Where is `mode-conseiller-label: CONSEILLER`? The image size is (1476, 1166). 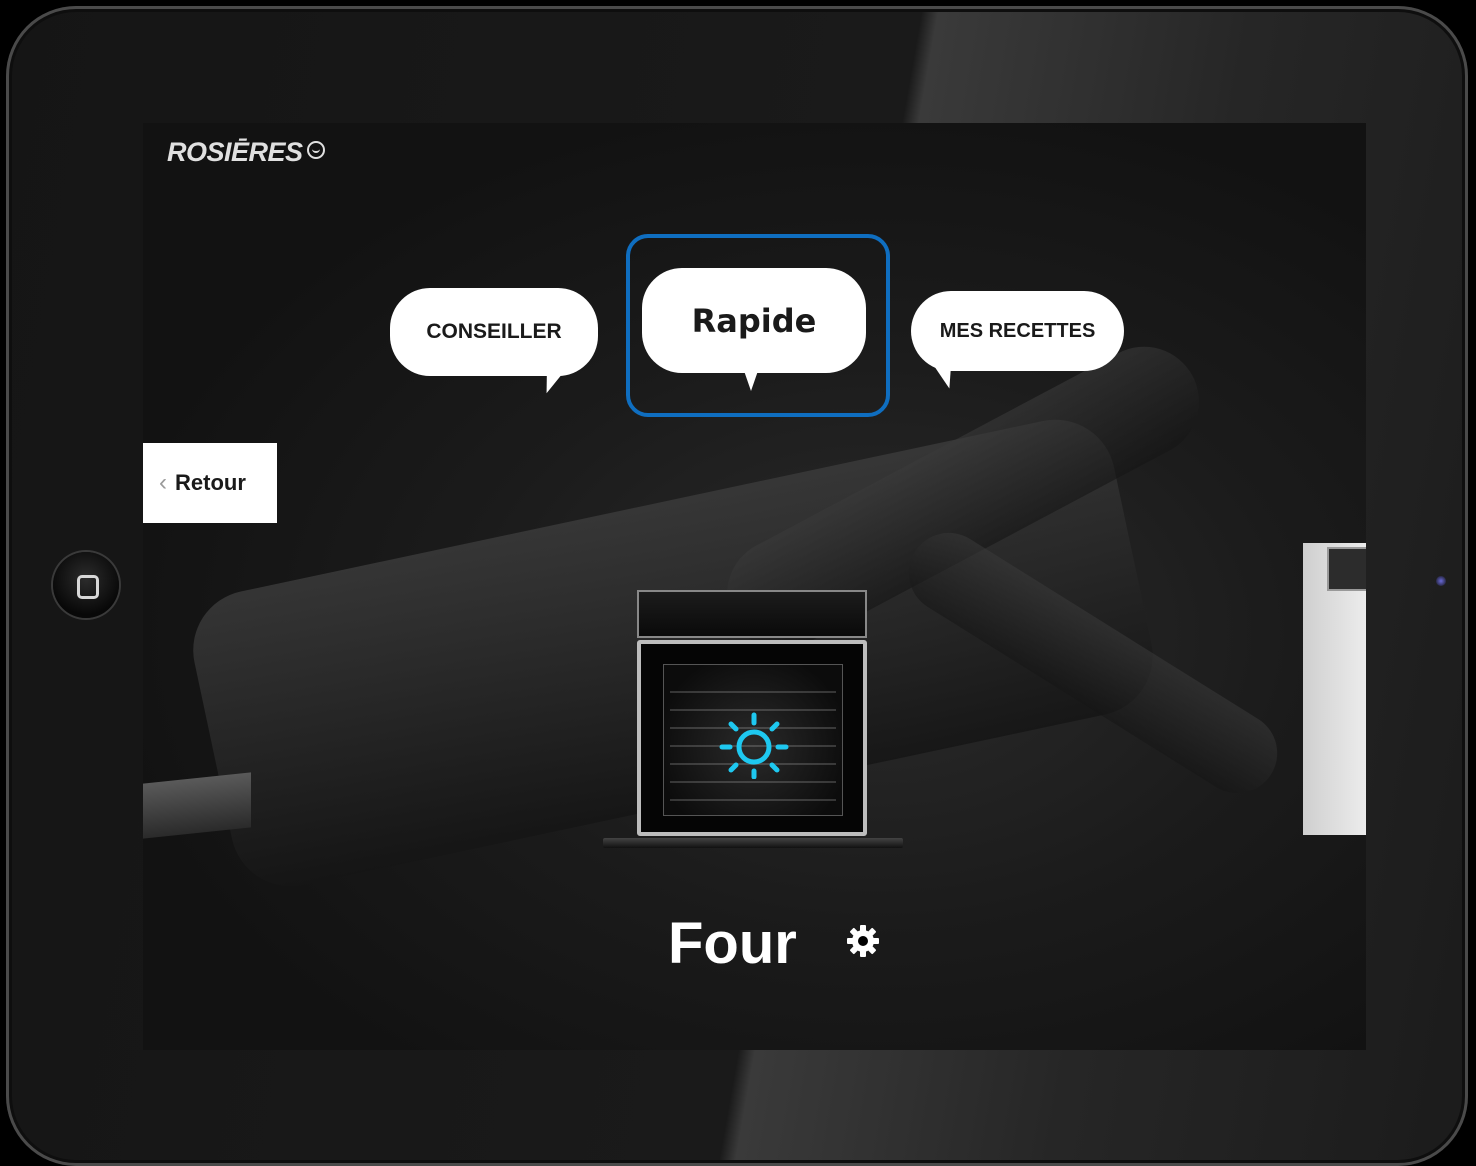 mode-conseiller-label: CONSEILLER is located at coordinates (494, 331).